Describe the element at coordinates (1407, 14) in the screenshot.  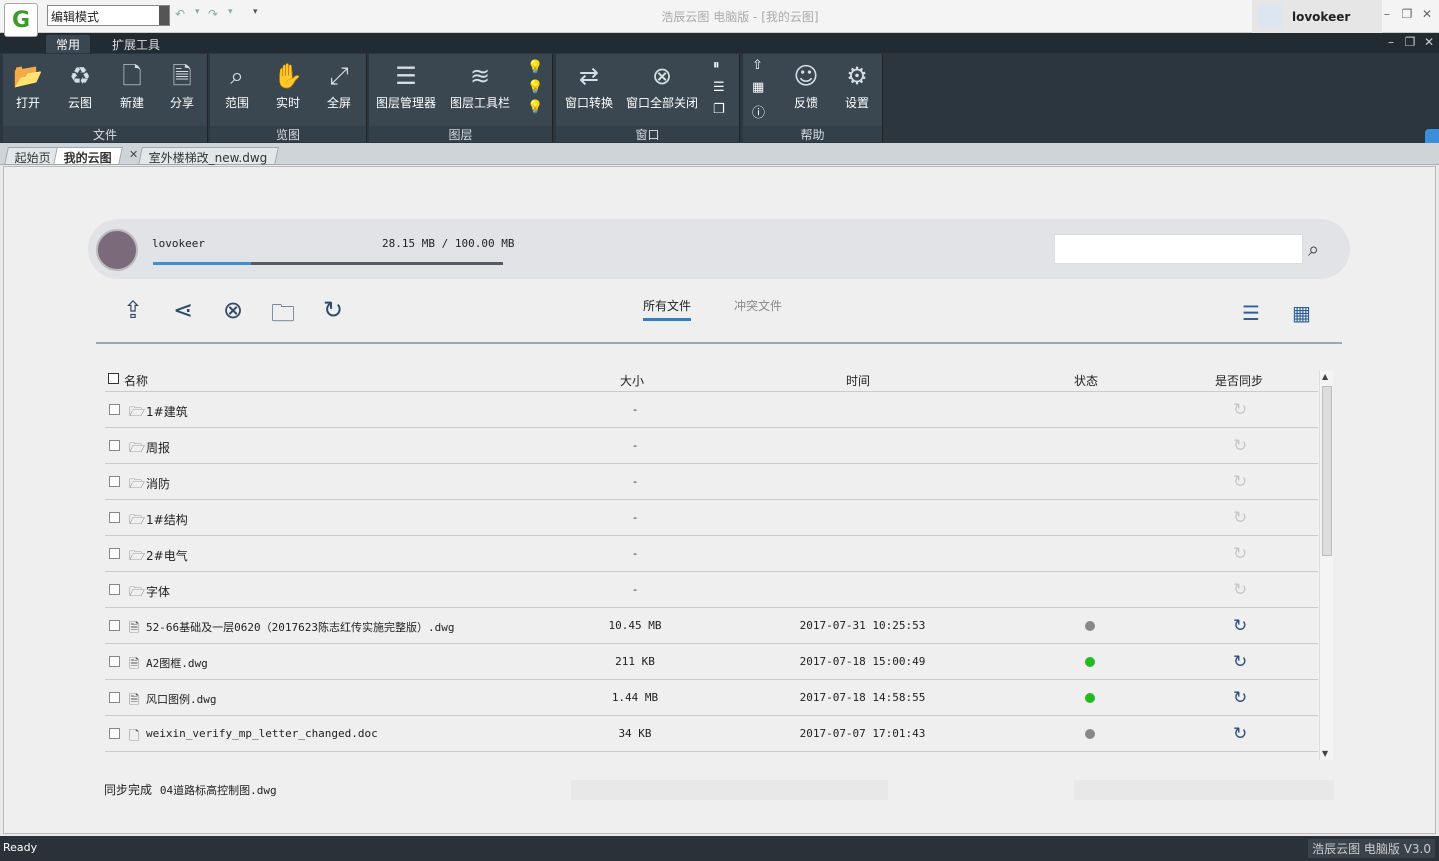
I see `restore-button: ❐` at that location.